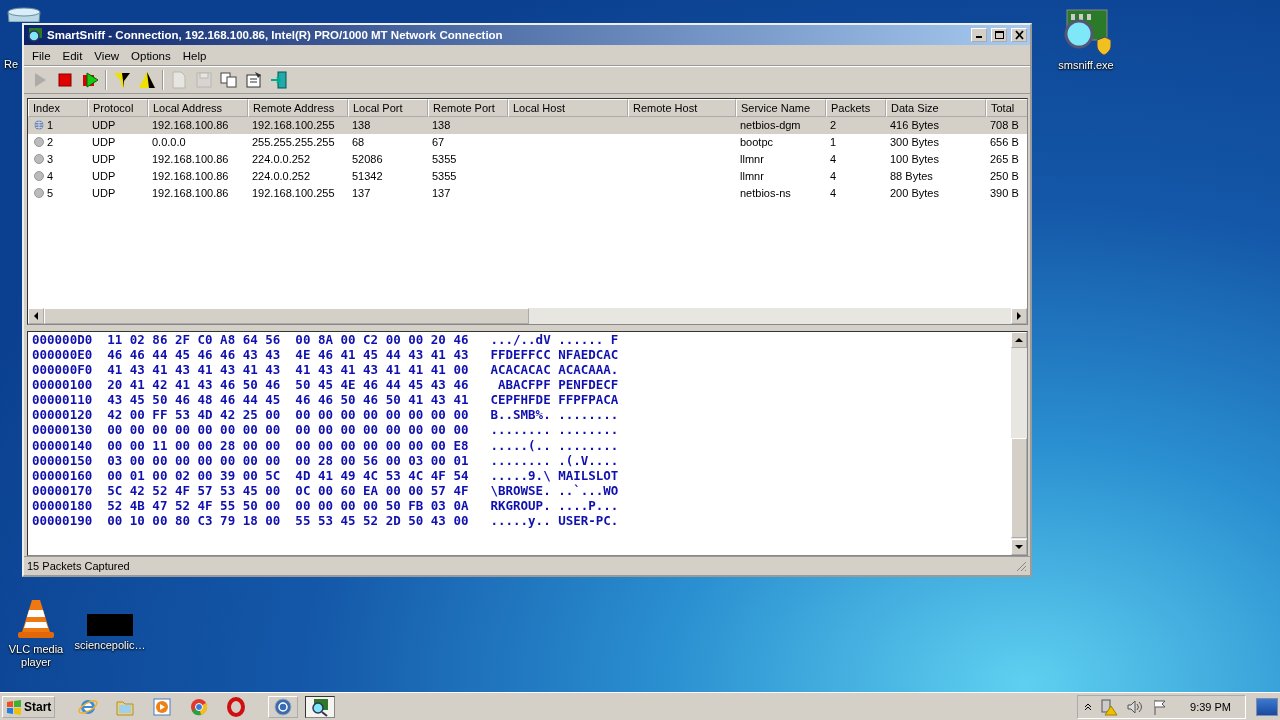 This screenshot has width=1280, height=720. I want to click on table-cell-text: 708 B, so click(1004, 125).